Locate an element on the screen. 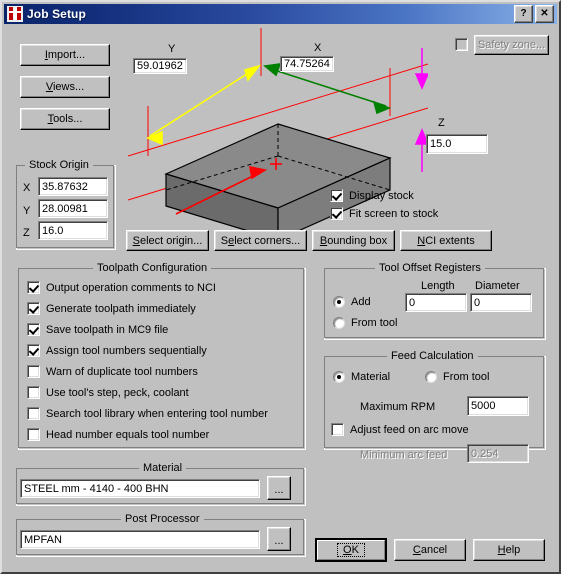 The width and height of the screenshot is (561, 574). radio-offset-add: Add is located at coordinates (352, 302).